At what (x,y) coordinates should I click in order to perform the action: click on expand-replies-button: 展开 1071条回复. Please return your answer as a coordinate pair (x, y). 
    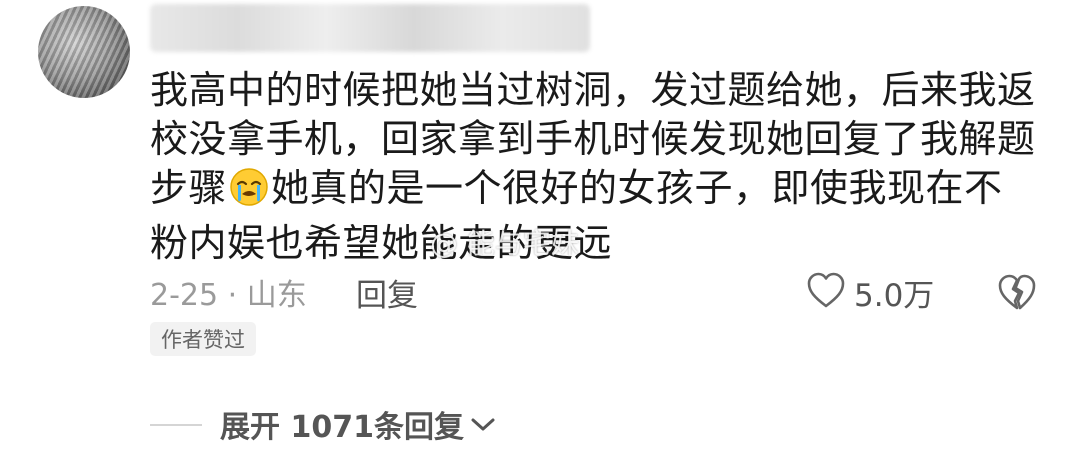
    Looking at the image, I should click on (358, 424).